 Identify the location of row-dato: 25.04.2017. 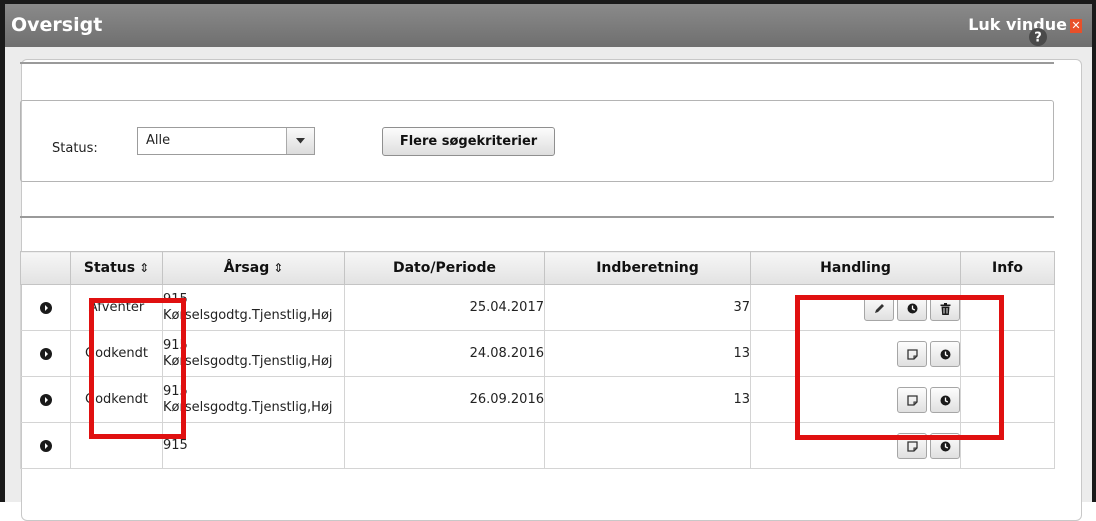
(444, 307).